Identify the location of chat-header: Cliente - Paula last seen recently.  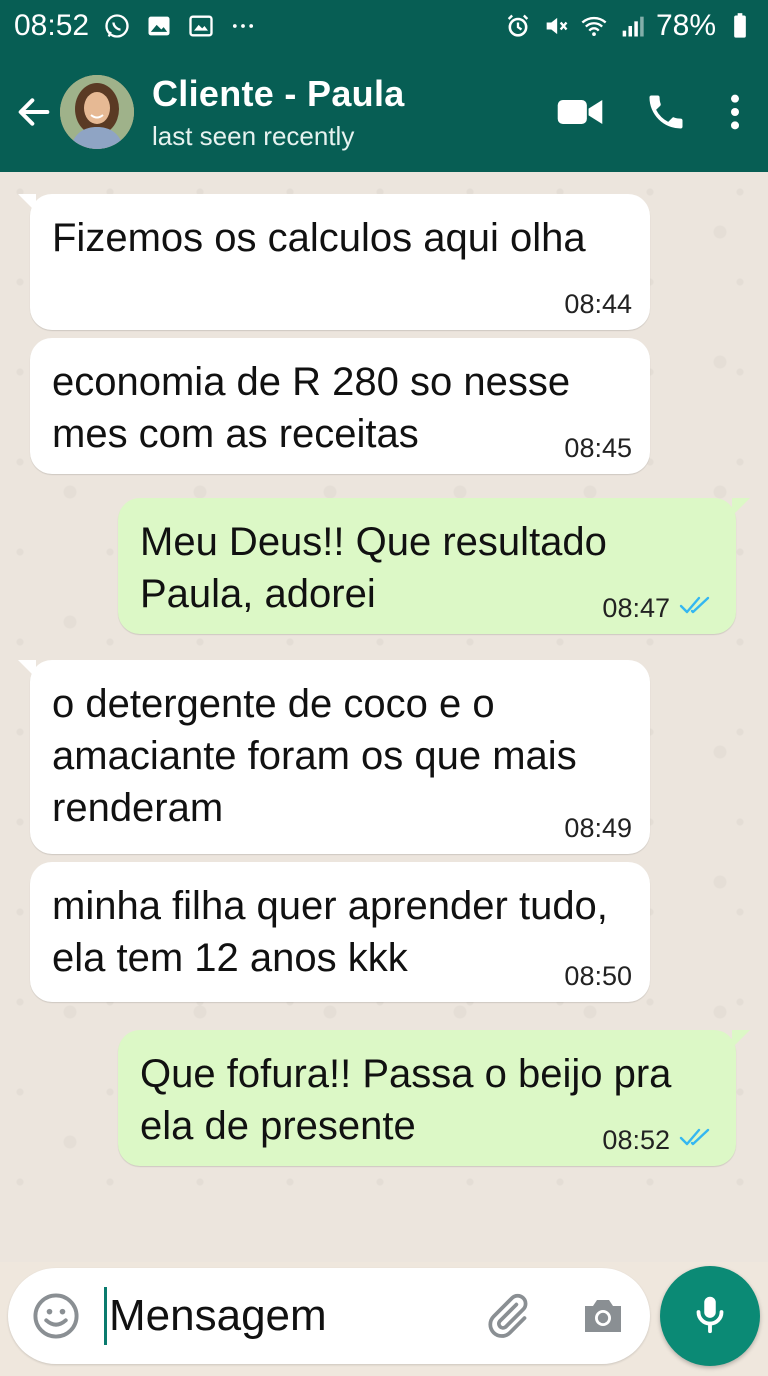
(384, 112).